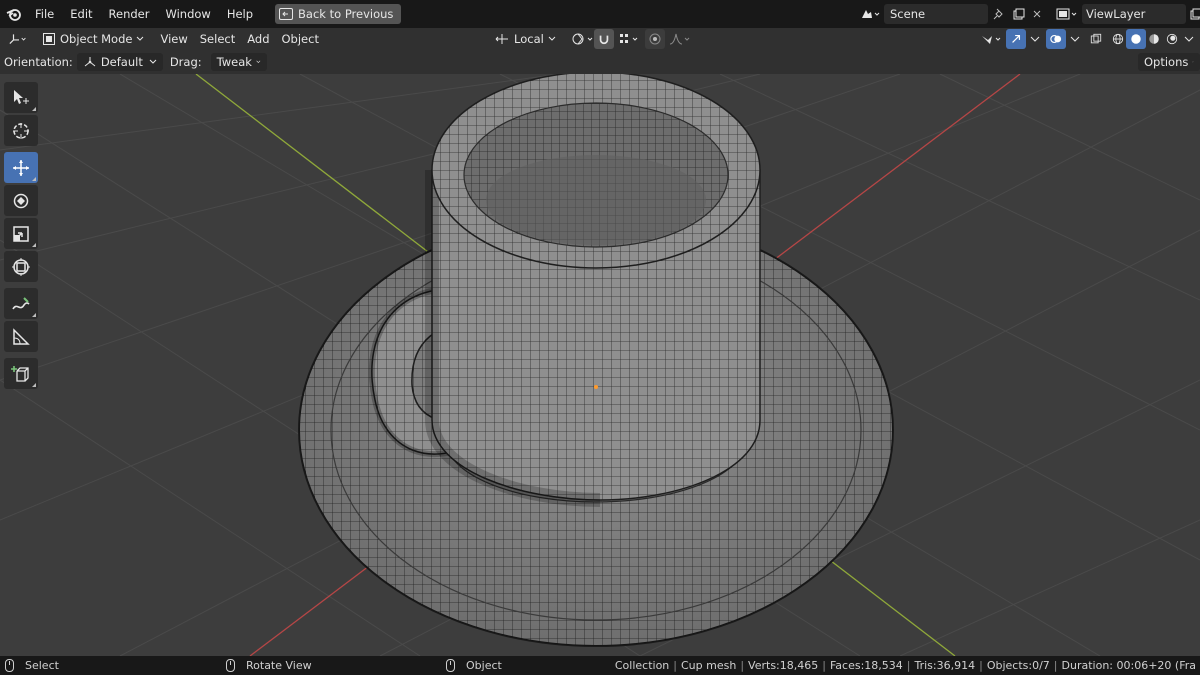 This screenshot has height=675, width=1200. What do you see at coordinates (525, 39) in the screenshot?
I see `transform-orientation-dropdown: Local` at bounding box center [525, 39].